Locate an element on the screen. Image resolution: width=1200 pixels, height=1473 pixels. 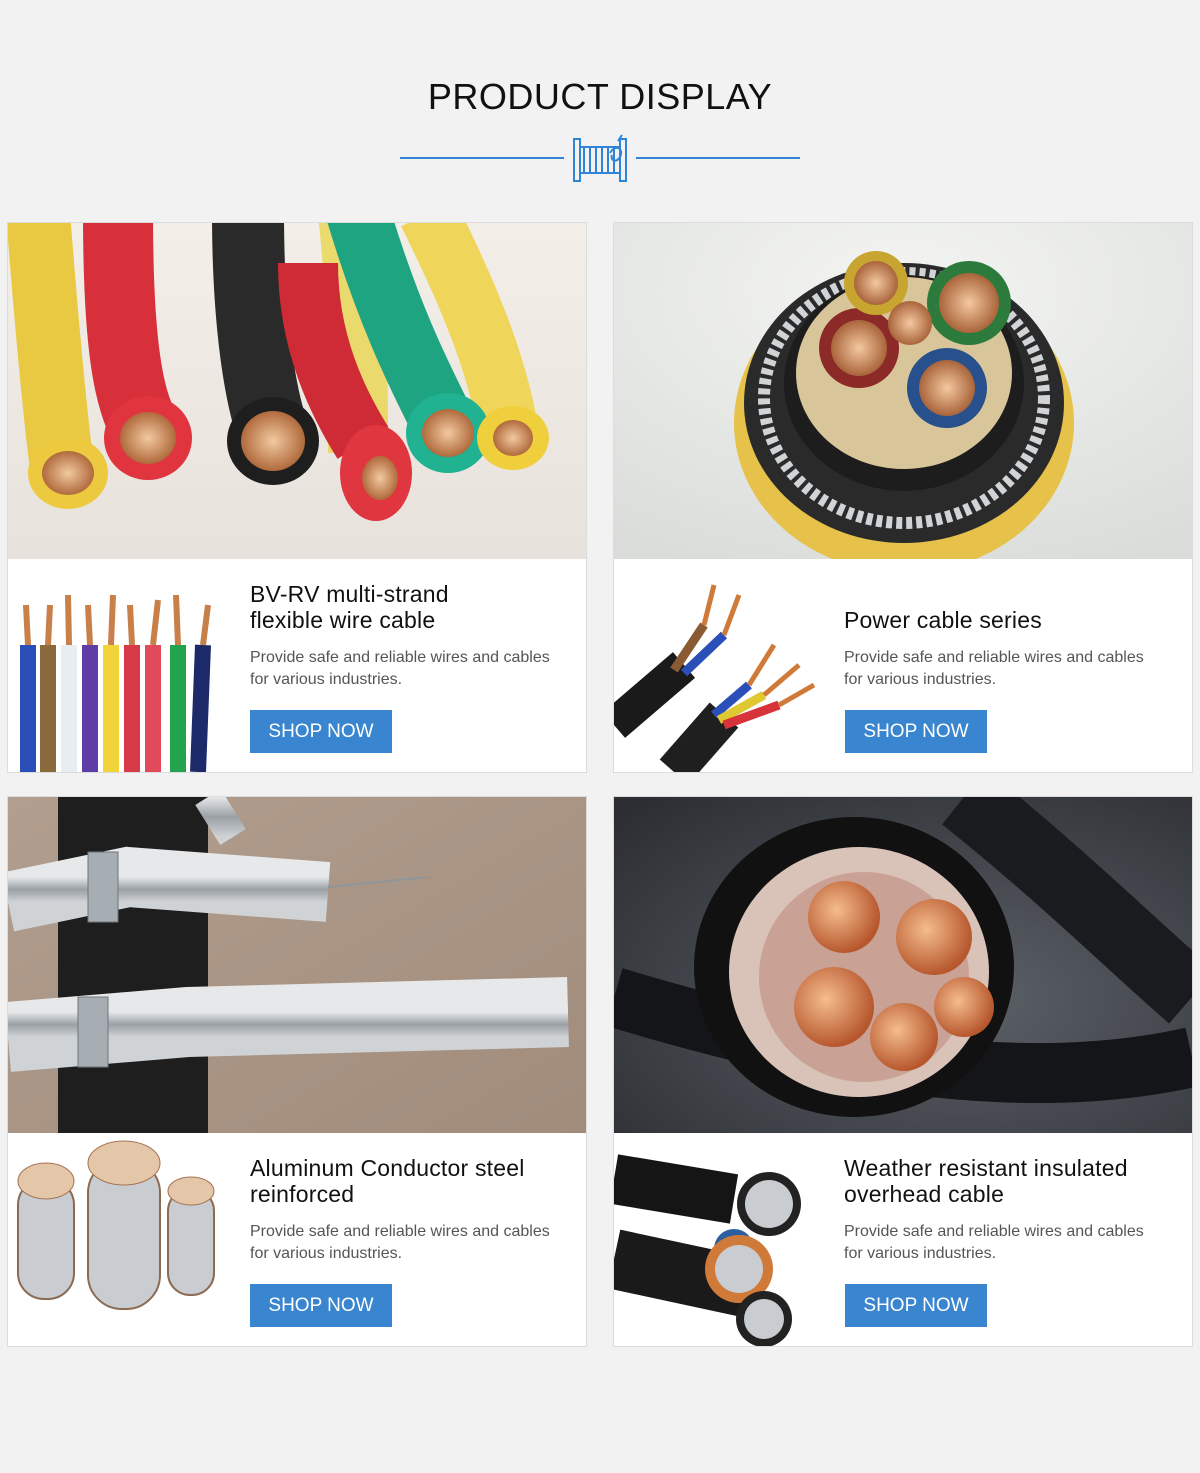
divider-line-left is located at coordinates (482, 158).